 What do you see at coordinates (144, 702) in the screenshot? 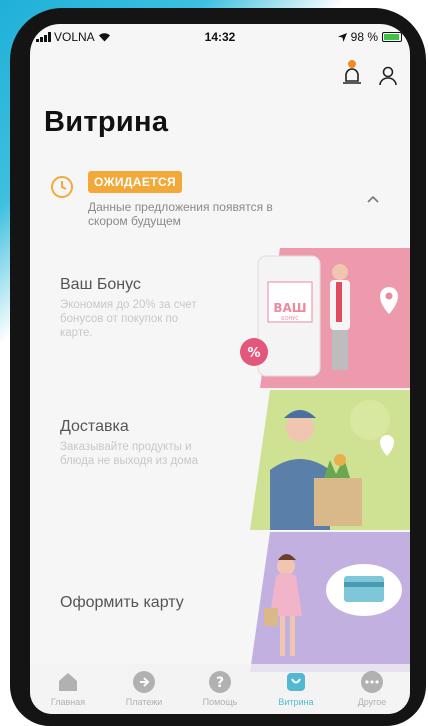
I see `tab-label: Платежи` at bounding box center [144, 702].